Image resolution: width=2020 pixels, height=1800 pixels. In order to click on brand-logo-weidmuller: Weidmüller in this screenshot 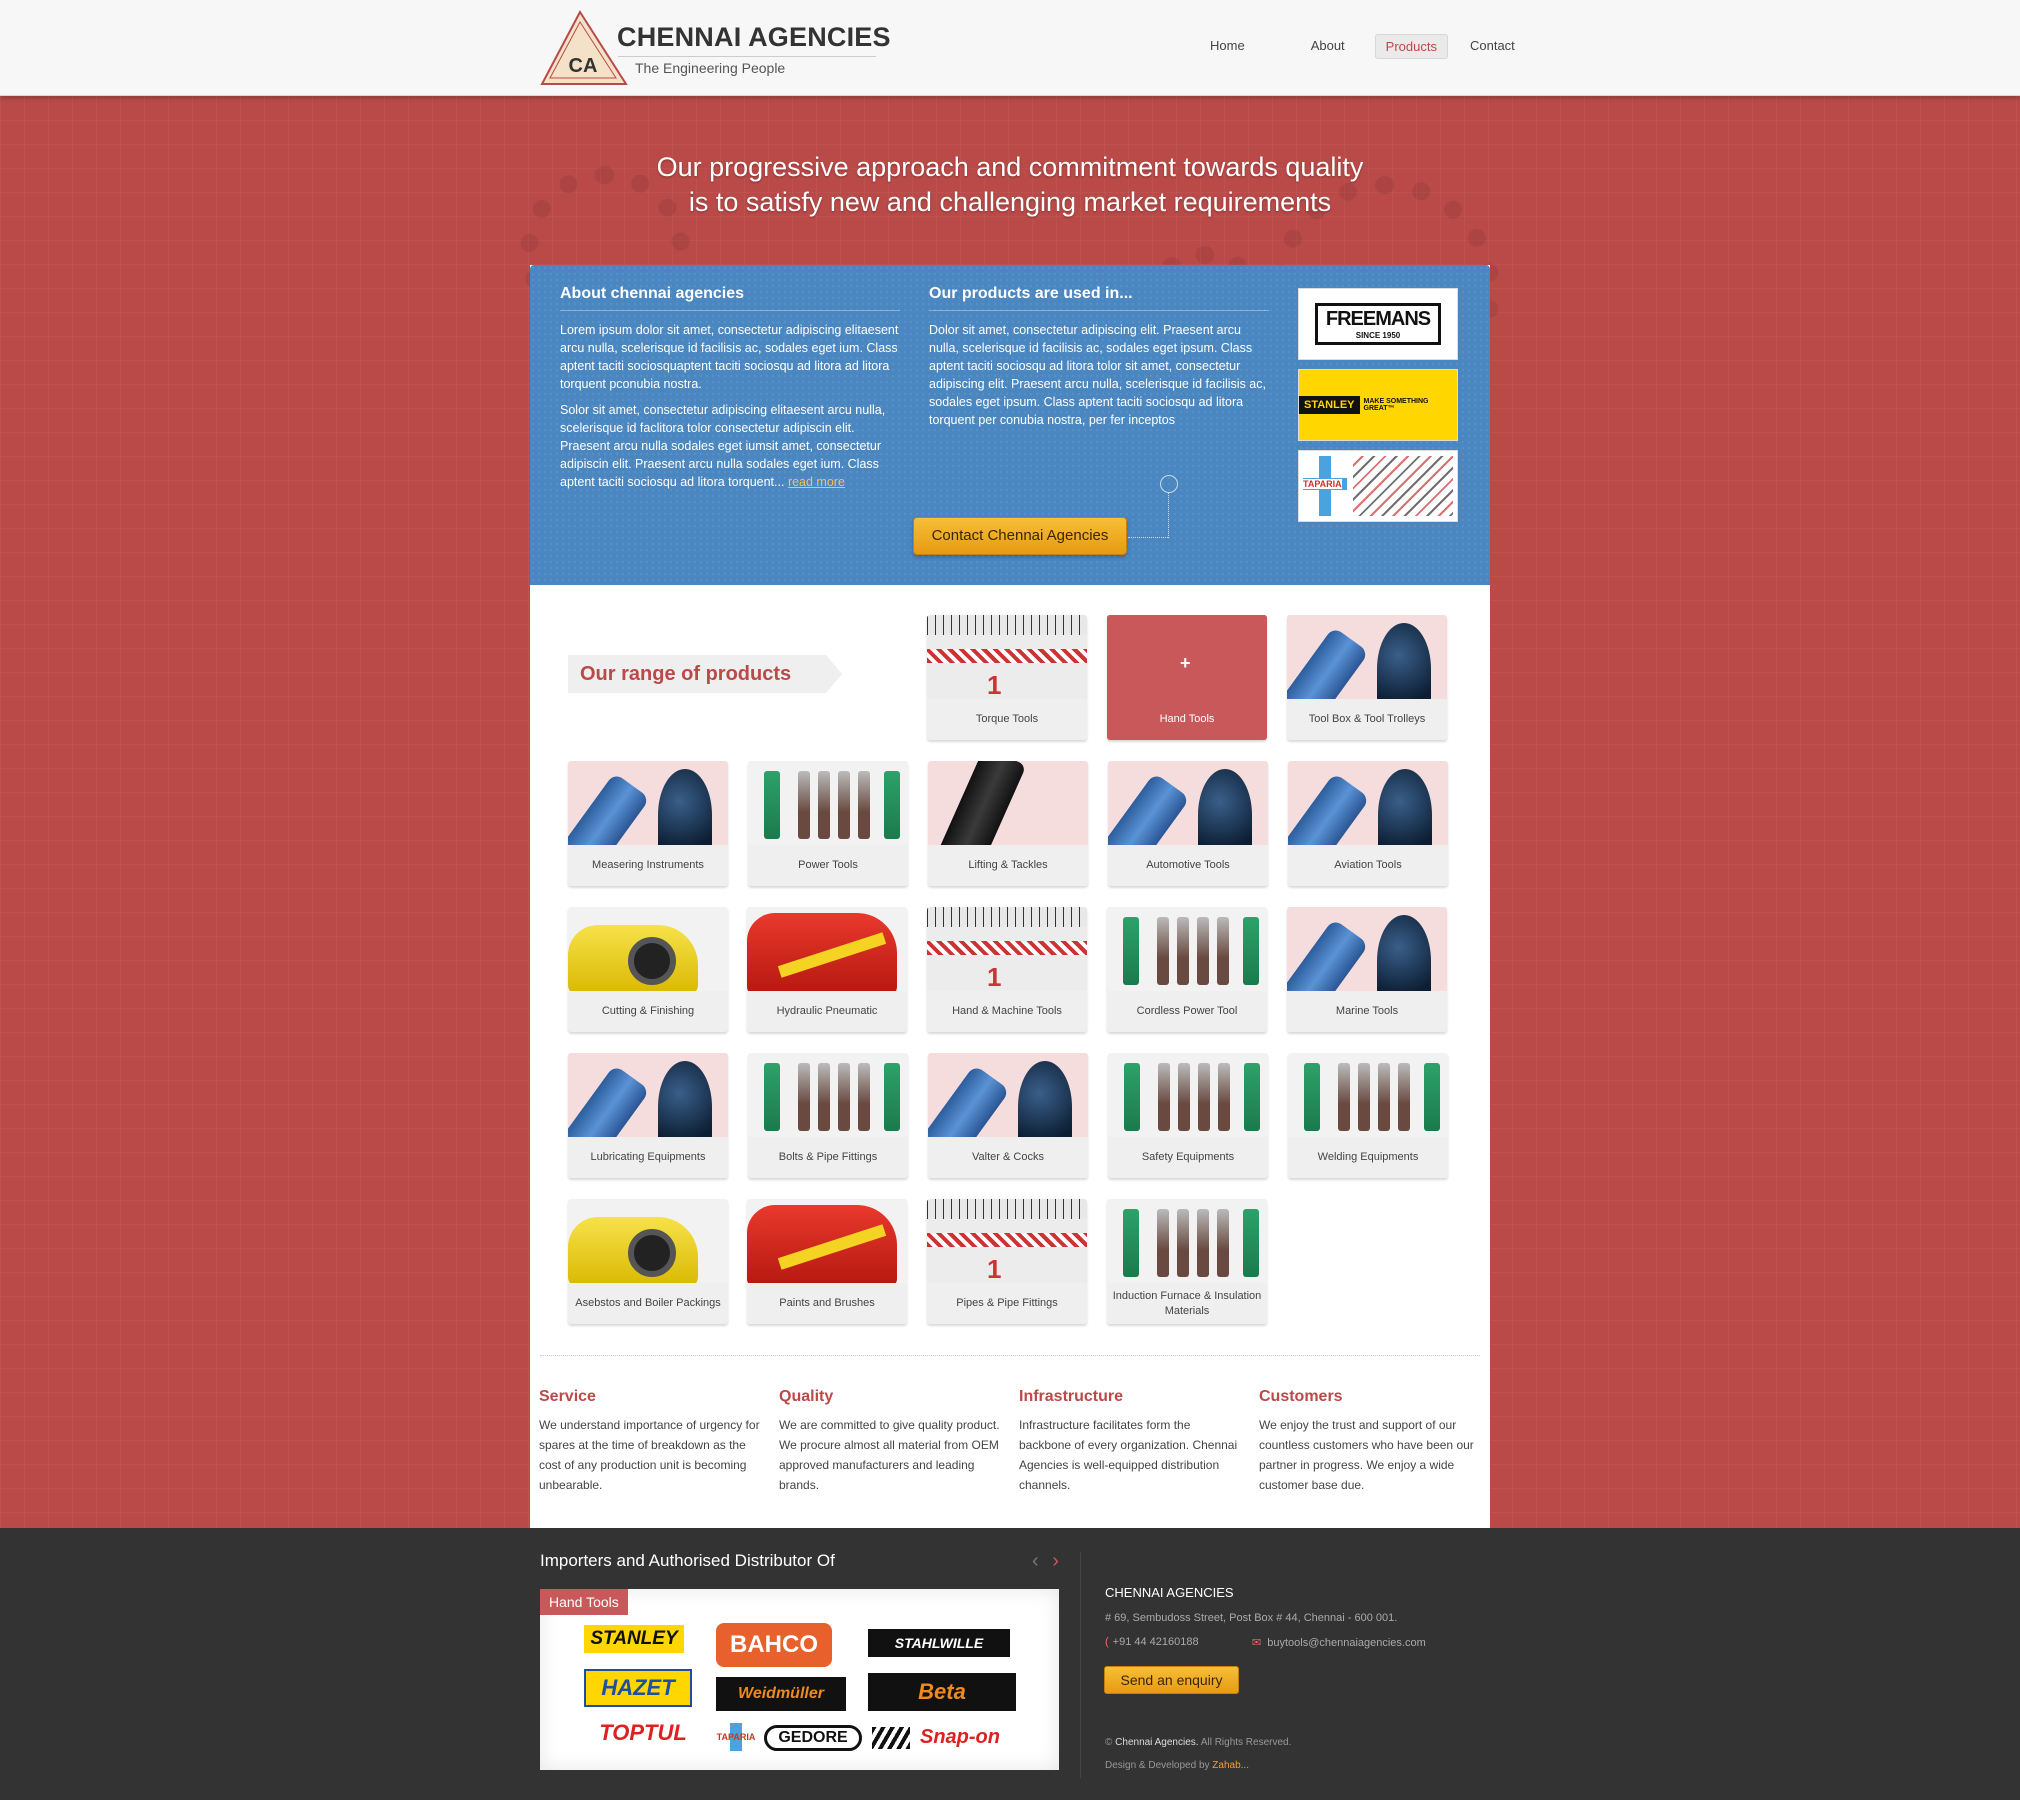, I will do `click(781, 1694)`.